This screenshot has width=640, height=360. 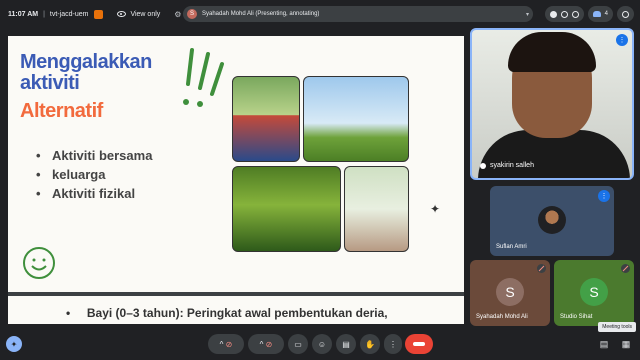 I want to click on record-icon, so click(x=553, y=14).